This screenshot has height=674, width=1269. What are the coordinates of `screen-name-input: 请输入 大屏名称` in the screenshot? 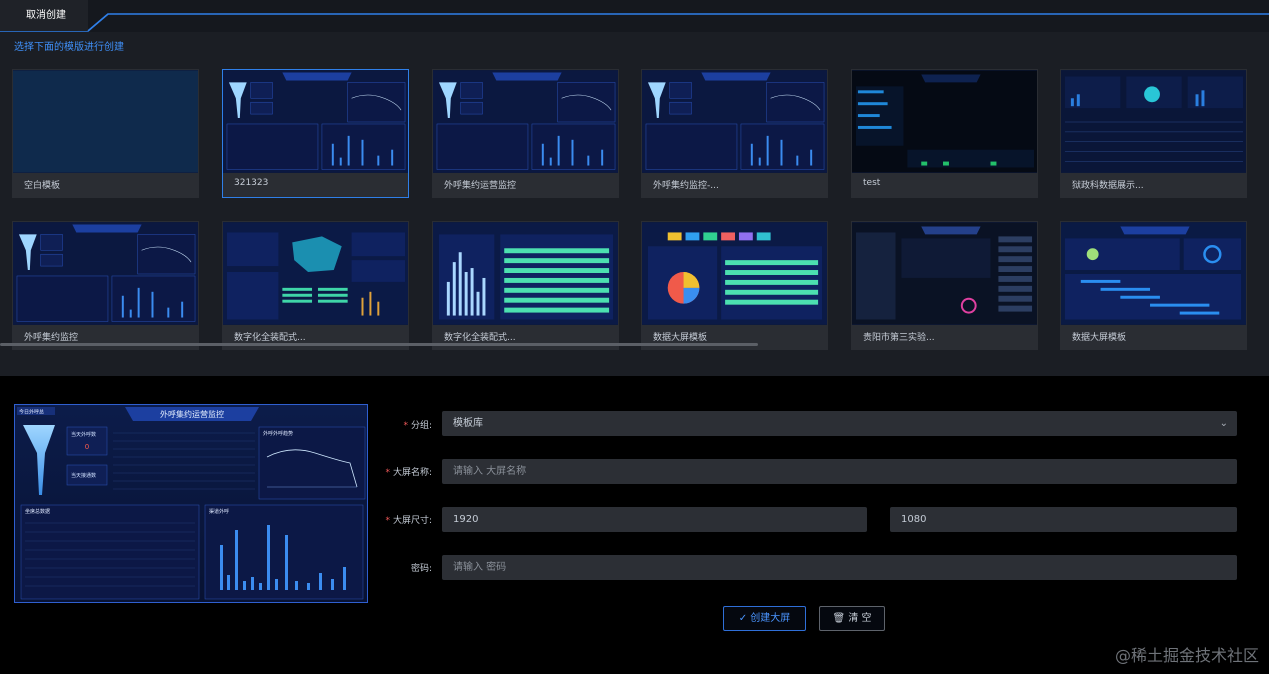 It's located at (839, 471).